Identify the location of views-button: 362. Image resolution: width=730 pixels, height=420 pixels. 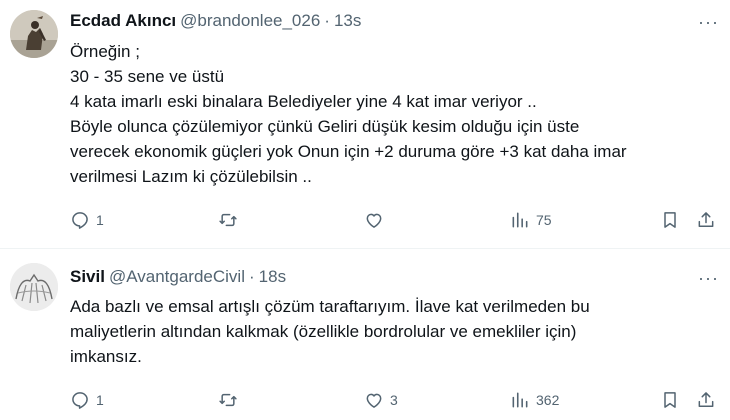
(534, 400).